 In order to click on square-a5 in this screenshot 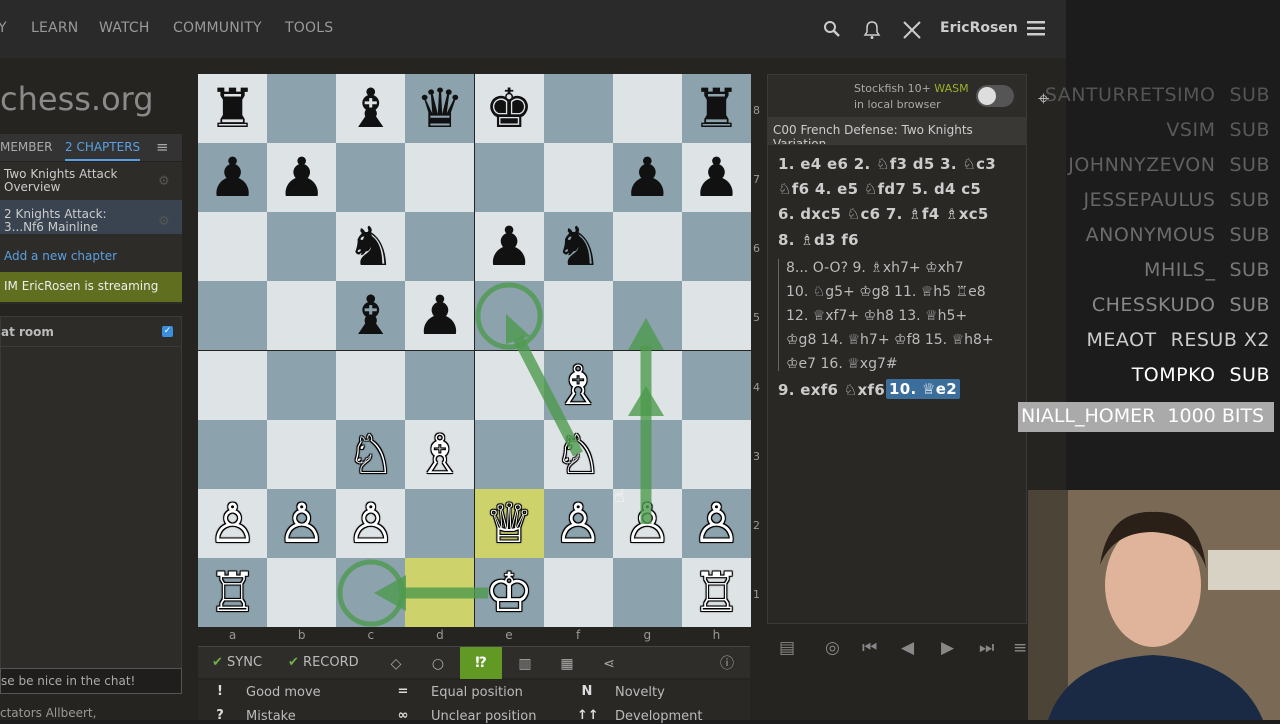, I will do `click(233, 316)`.